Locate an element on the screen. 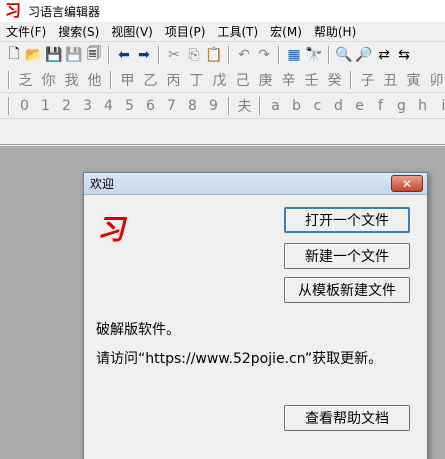 The height and width of the screenshot is (459, 445). char-button: 丑 is located at coordinates (390, 80).